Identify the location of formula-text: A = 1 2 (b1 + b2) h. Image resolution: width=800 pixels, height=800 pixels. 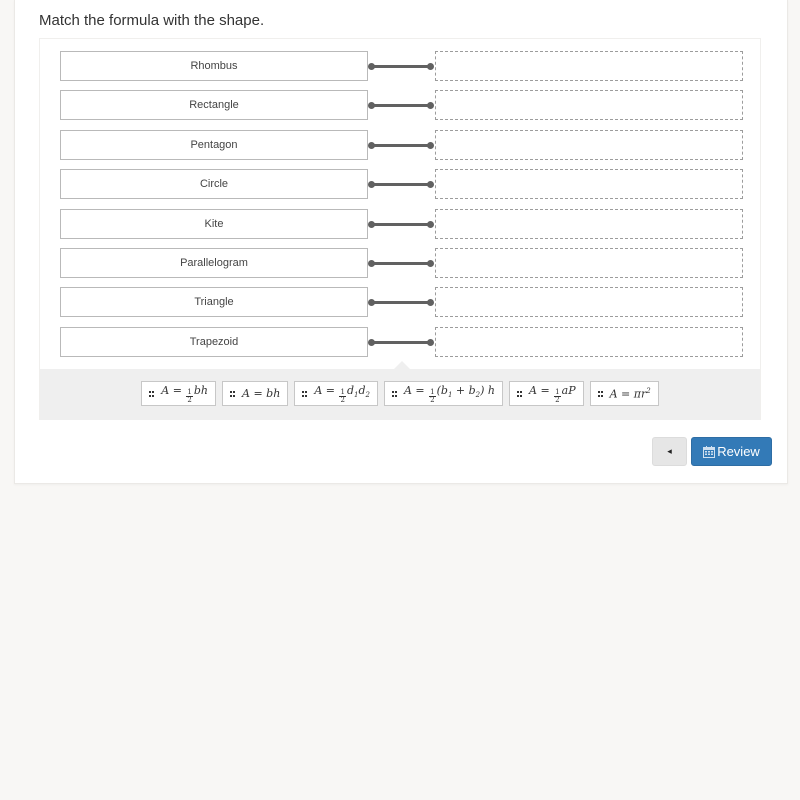
(449, 393).